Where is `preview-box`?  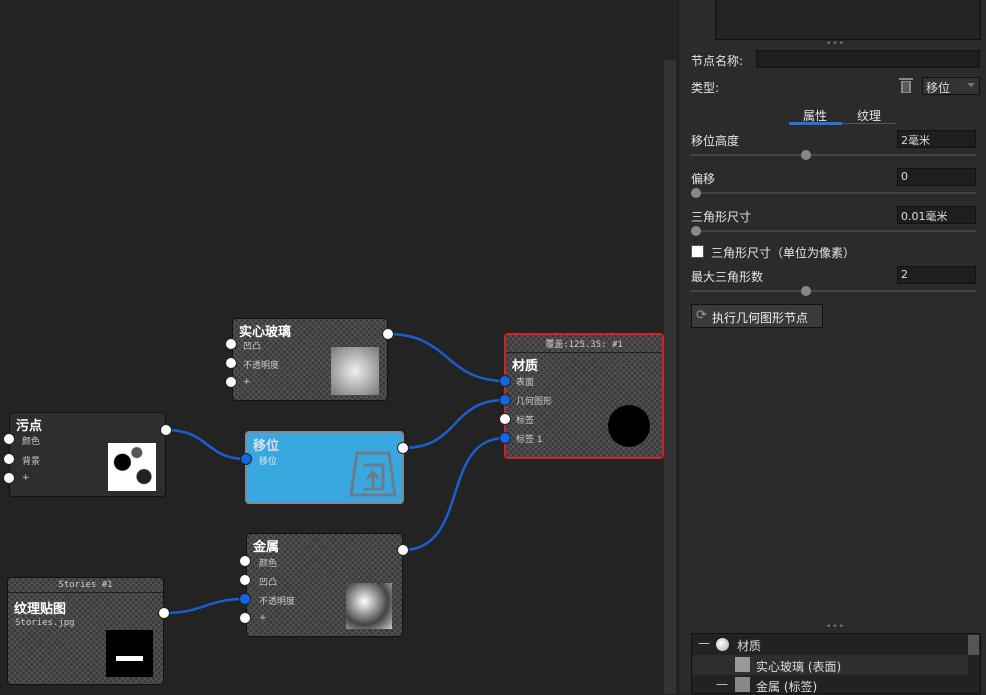 preview-box is located at coordinates (848, 20).